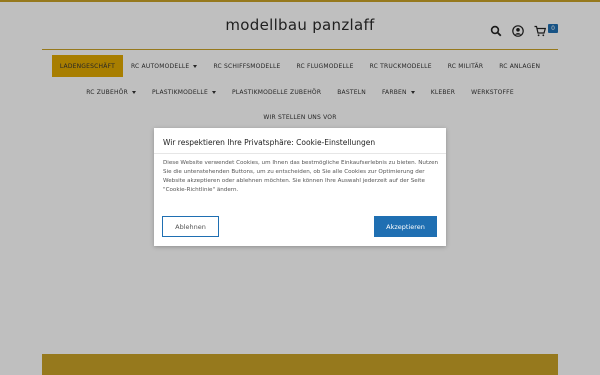 The image size is (600, 375). Describe the element at coordinates (300, 153) in the screenshot. I see `cookie-dialog-divider` at that location.